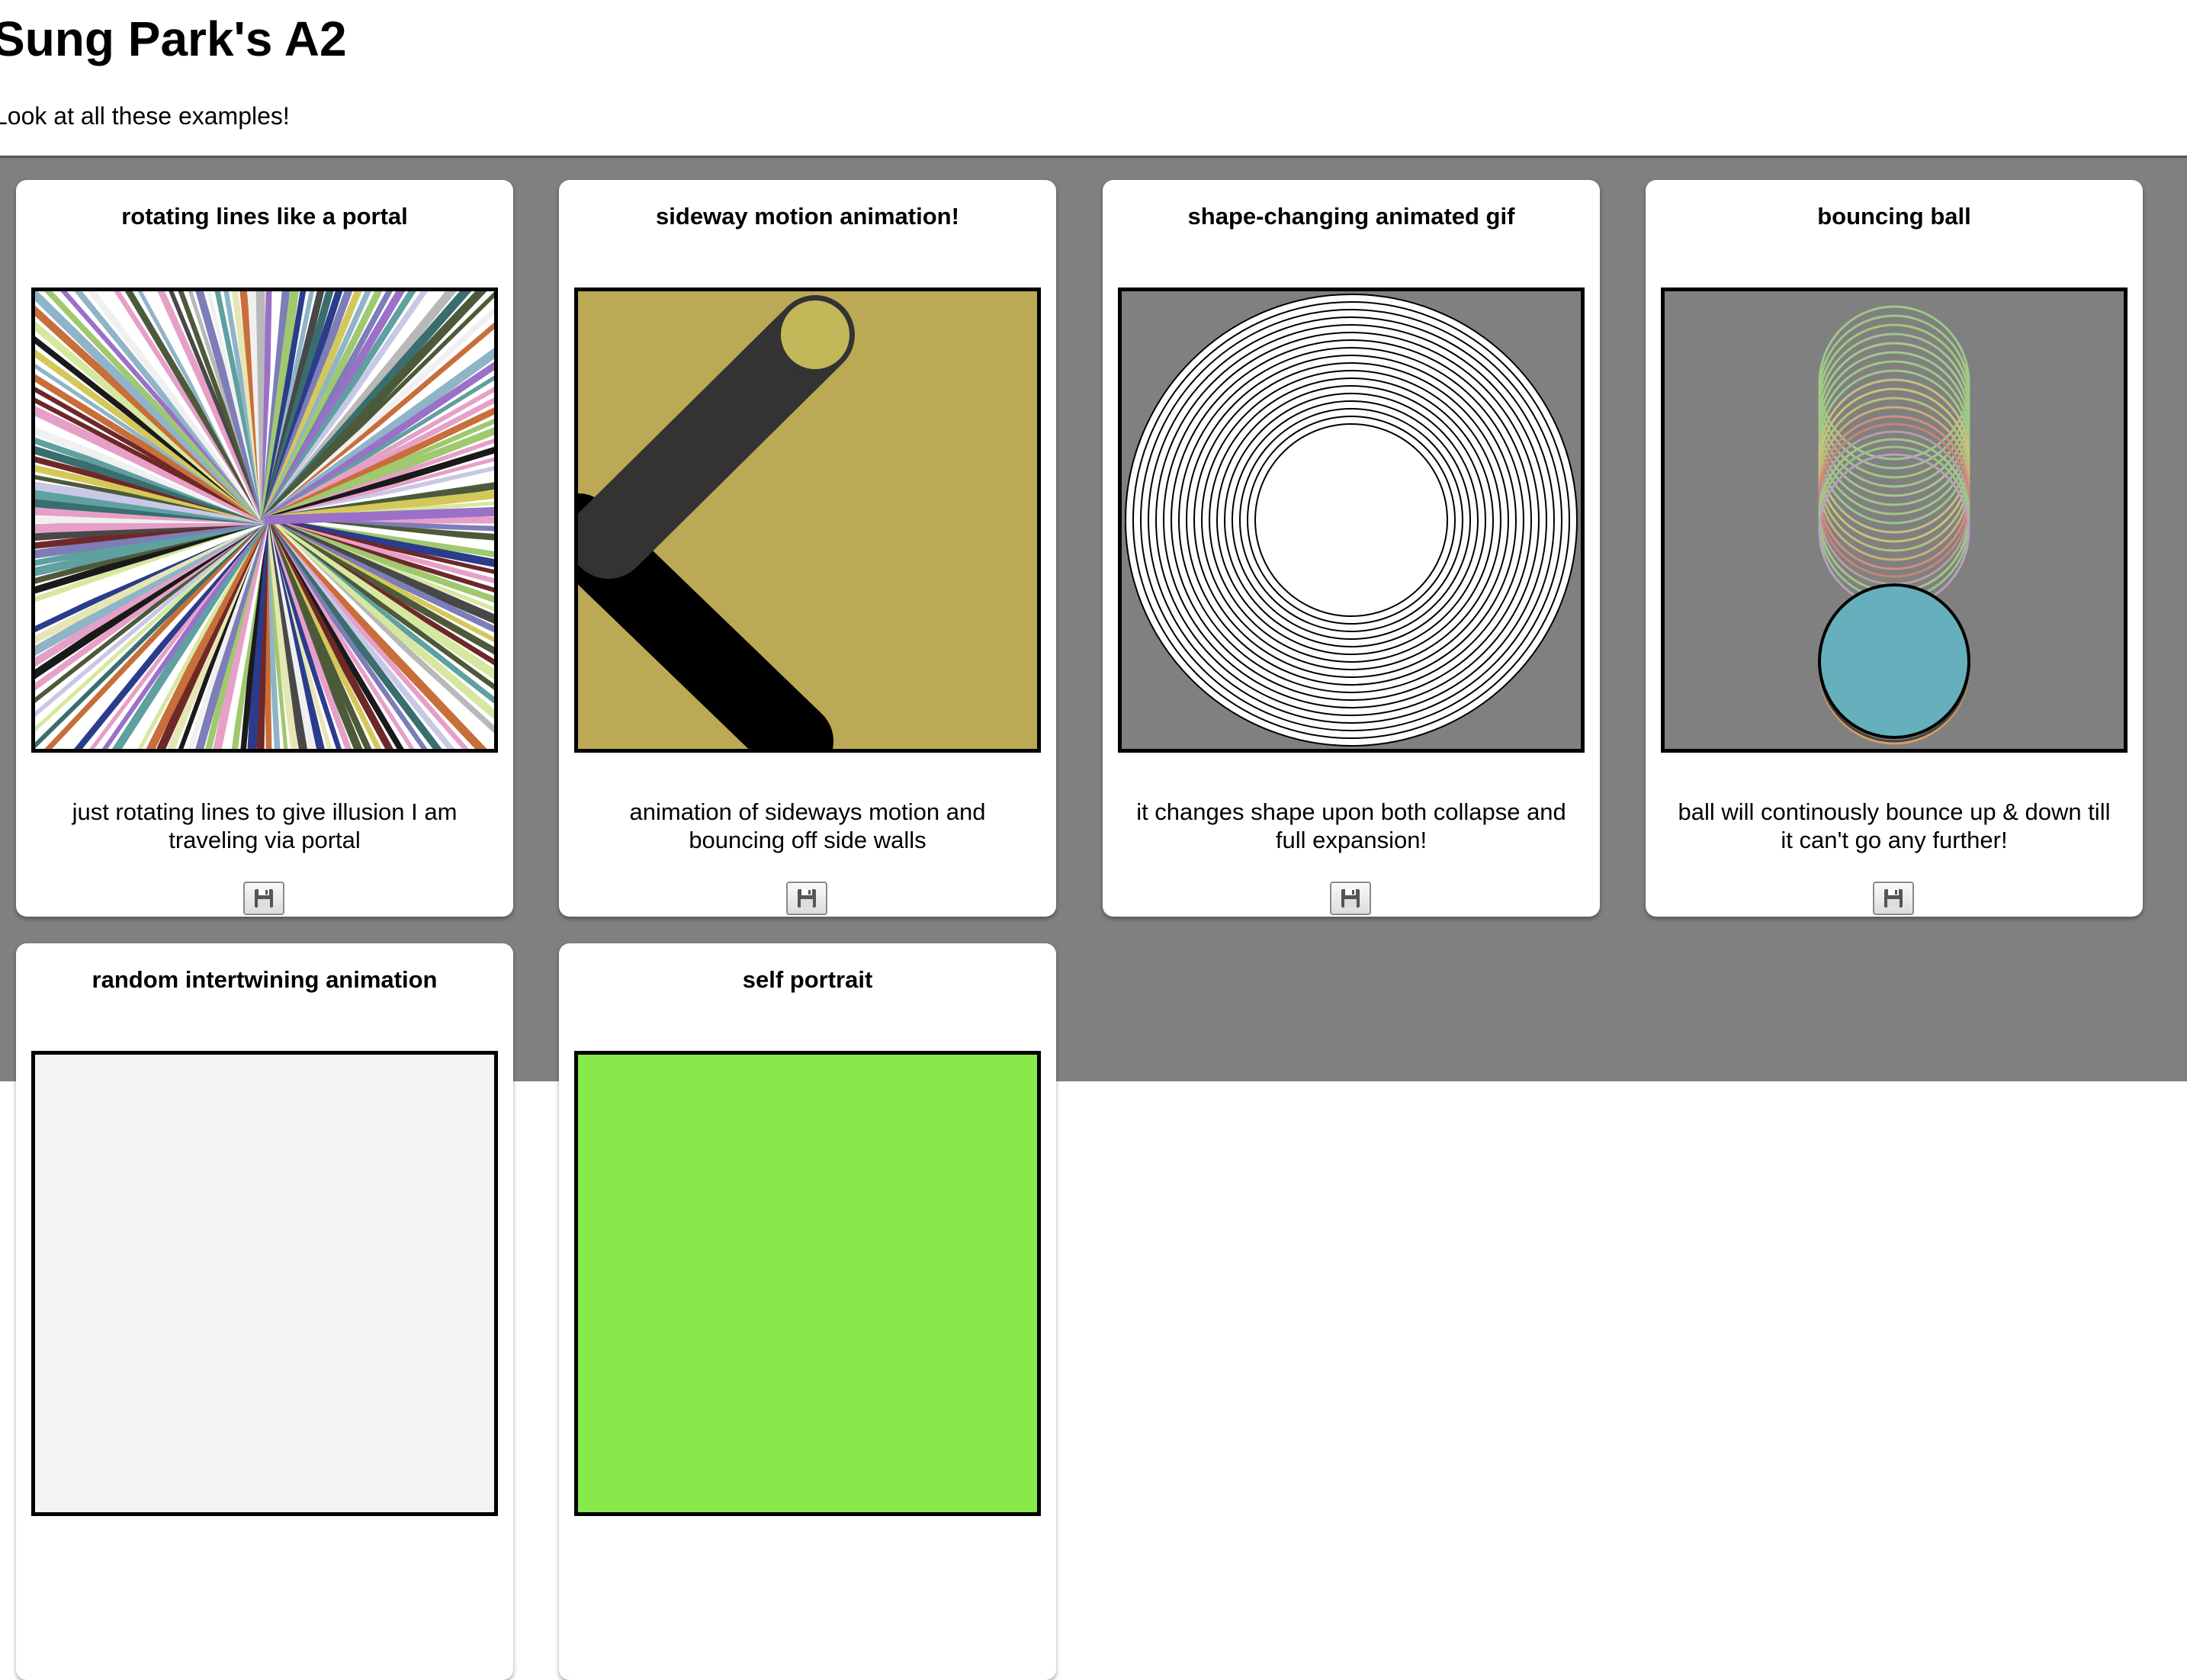  I want to click on bouncing-canvas, so click(1894, 520).